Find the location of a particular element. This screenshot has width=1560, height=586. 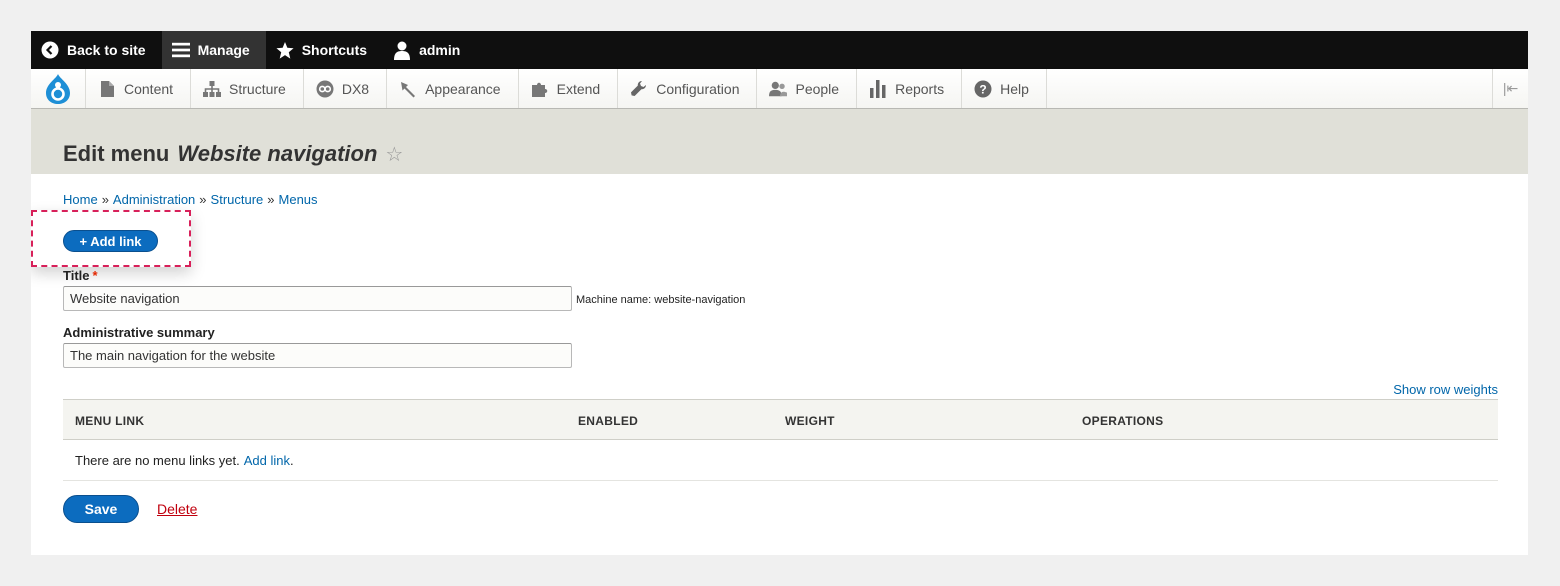

summary-field-label: Administrative summary is located at coordinates (139, 332).